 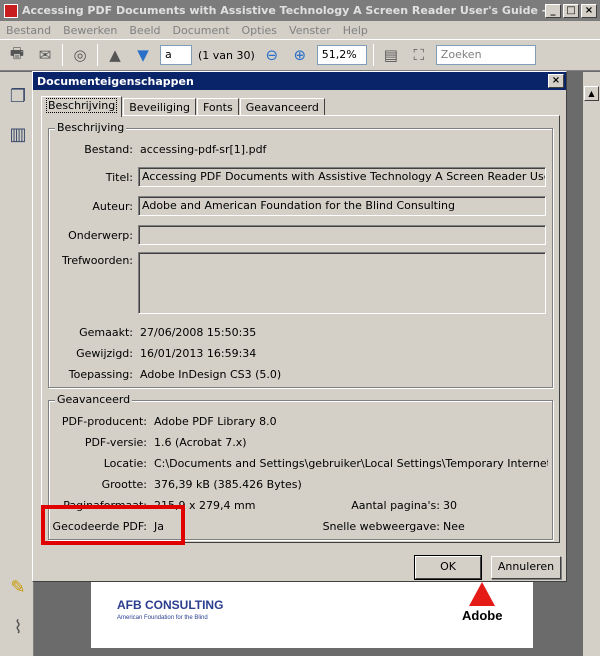 I want to click on minimize-button: _, so click(x=553, y=10).